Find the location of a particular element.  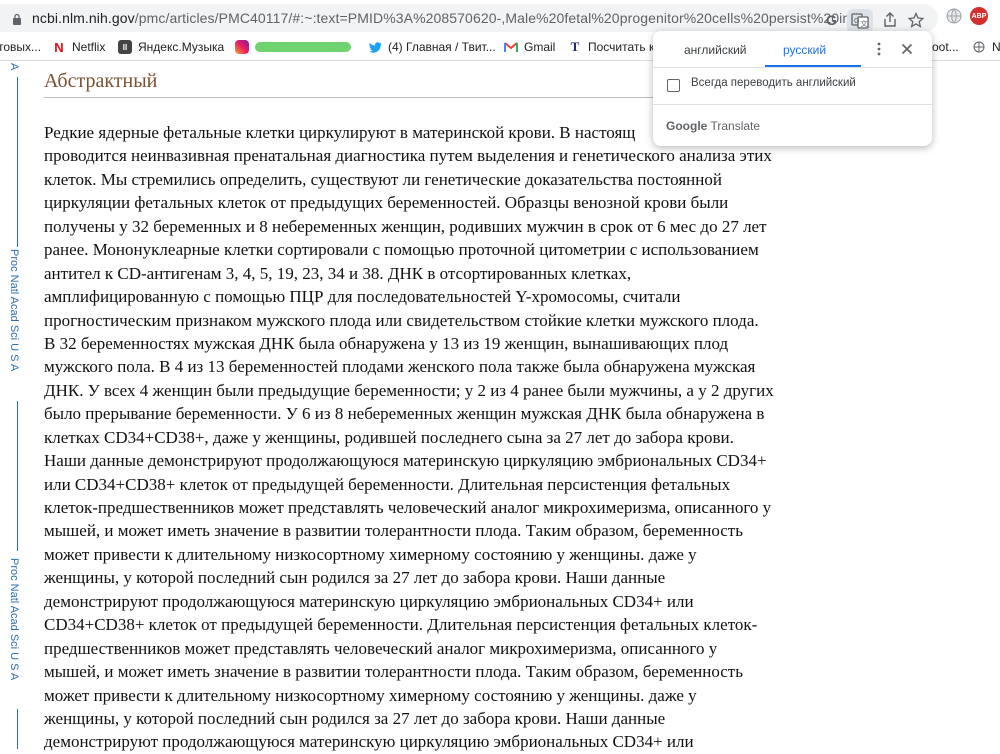

svg-text: 文 is located at coordinates (864, 23).